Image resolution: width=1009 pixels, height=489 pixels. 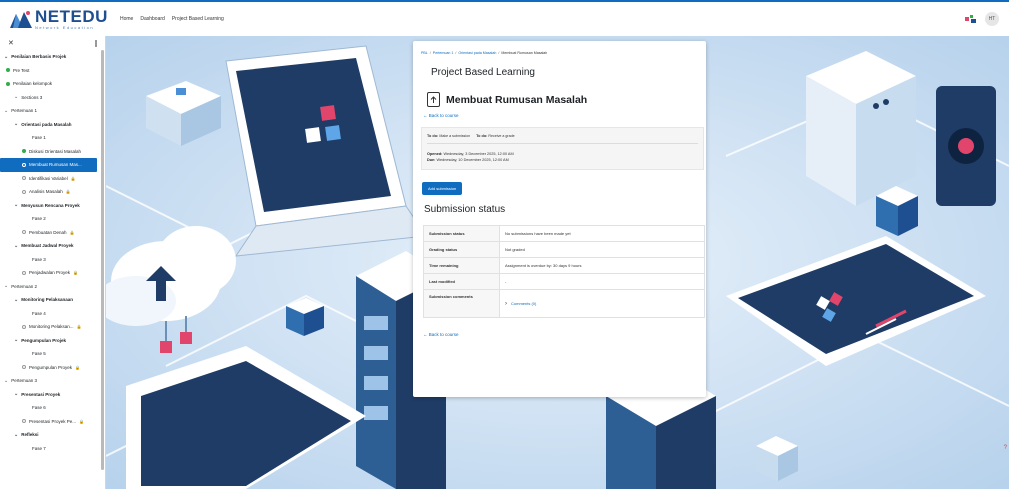 What do you see at coordinates (24, 381) in the screenshot?
I see `sidebar-item-label: Pertemuan 3` at bounding box center [24, 381].